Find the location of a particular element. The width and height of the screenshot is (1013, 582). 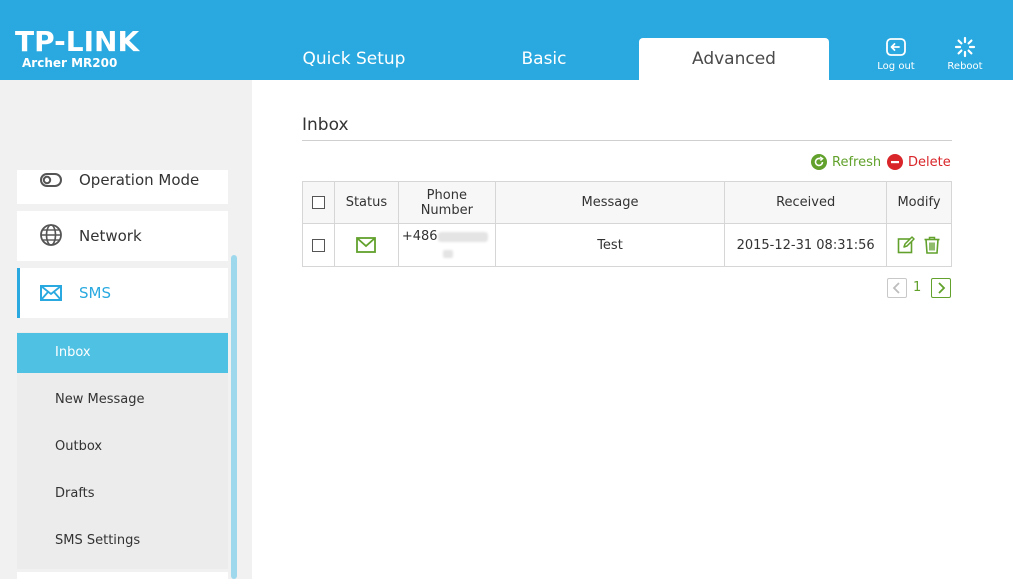

pagination-current-page: 1 is located at coordinates (917, 287).